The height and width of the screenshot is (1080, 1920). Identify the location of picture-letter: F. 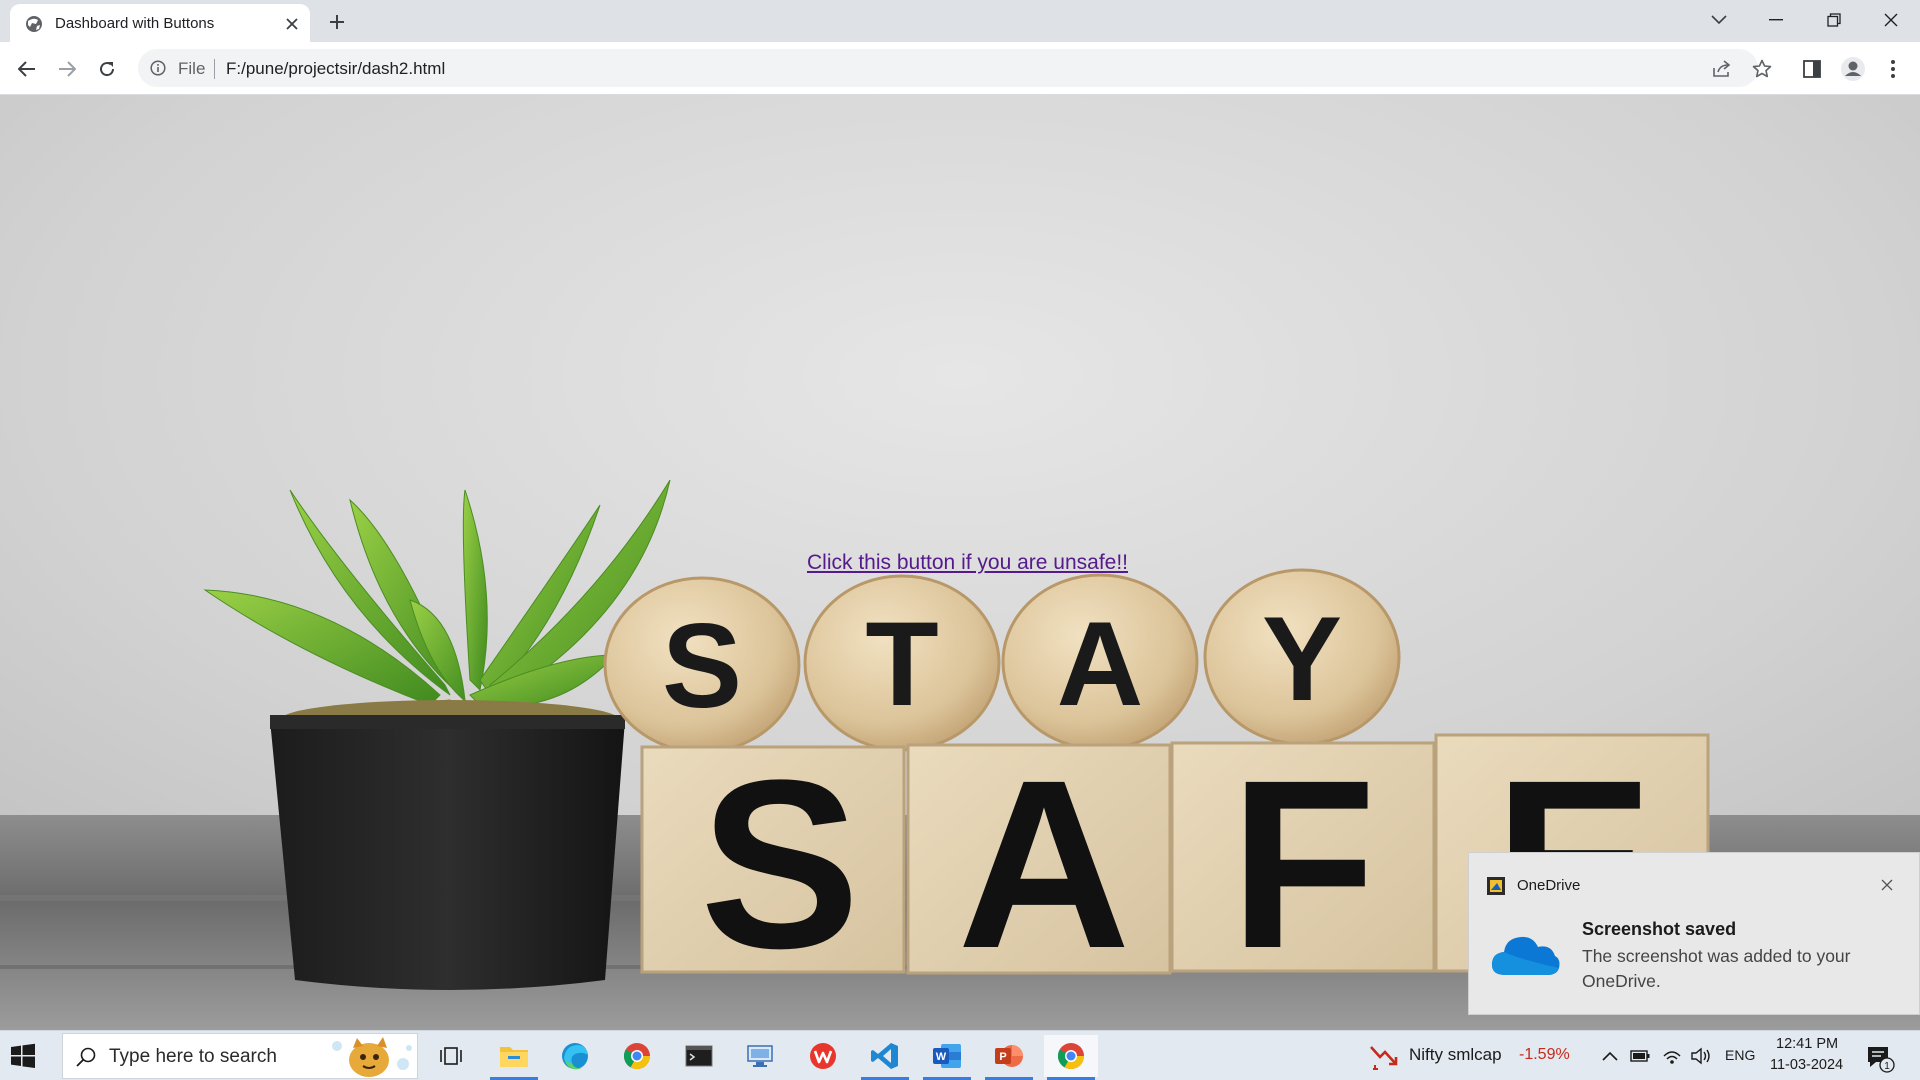
(1303, 864).